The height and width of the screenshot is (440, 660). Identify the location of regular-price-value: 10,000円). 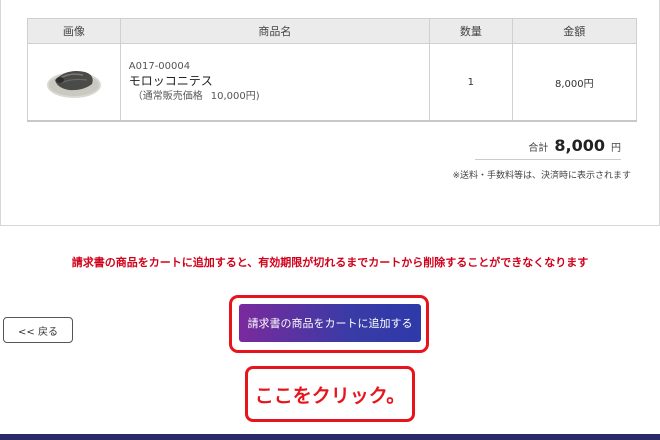
(235, 96).